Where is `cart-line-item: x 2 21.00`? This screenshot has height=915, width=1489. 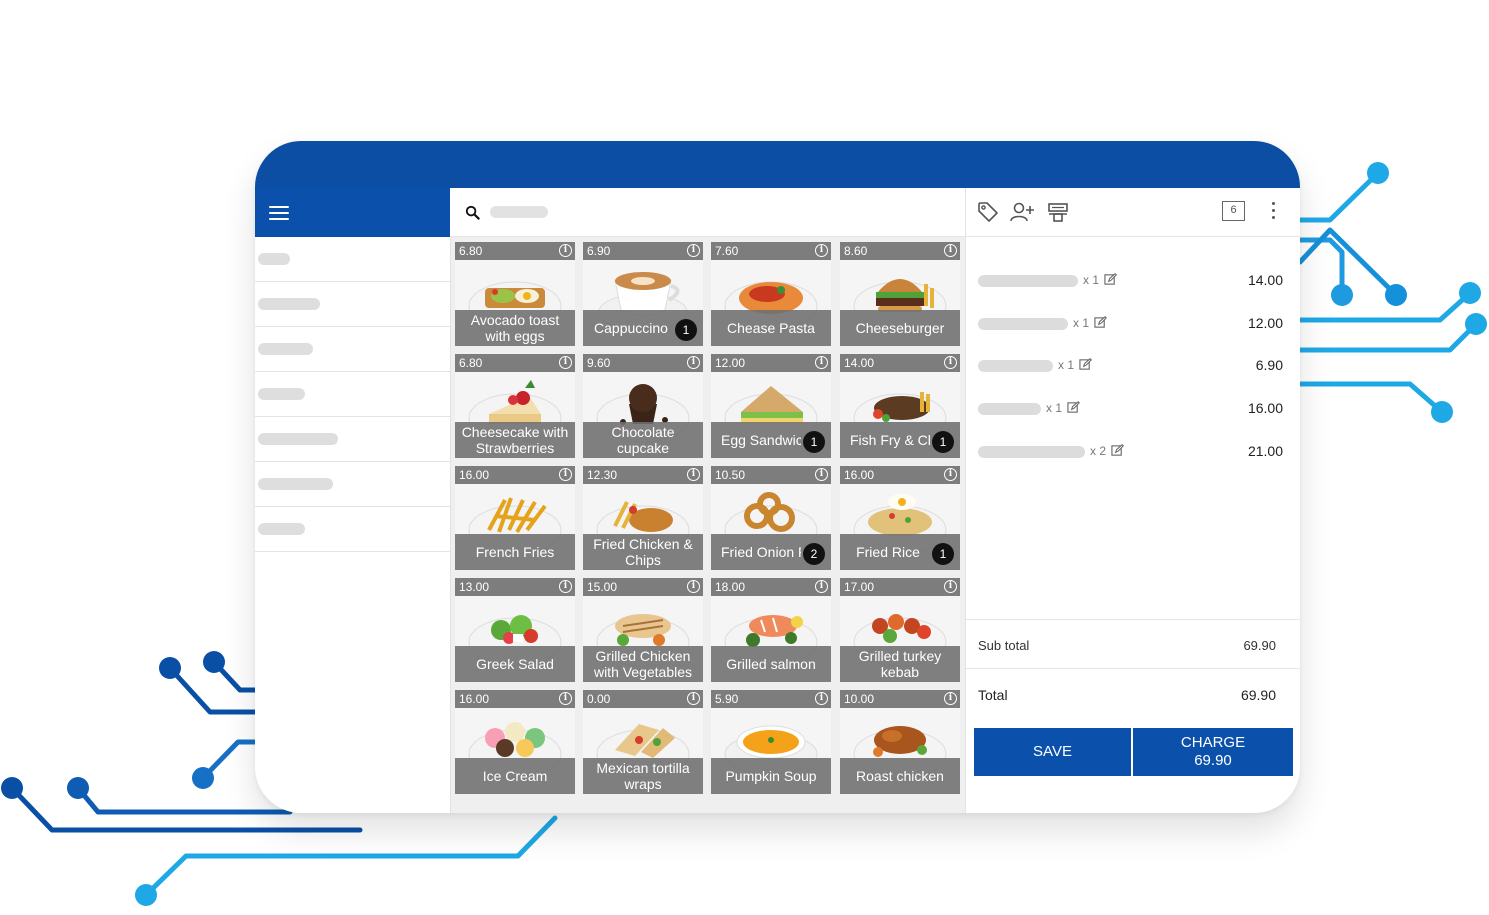
cart-line-item: x 2 21.00 is located at coordinates (1130, 452).